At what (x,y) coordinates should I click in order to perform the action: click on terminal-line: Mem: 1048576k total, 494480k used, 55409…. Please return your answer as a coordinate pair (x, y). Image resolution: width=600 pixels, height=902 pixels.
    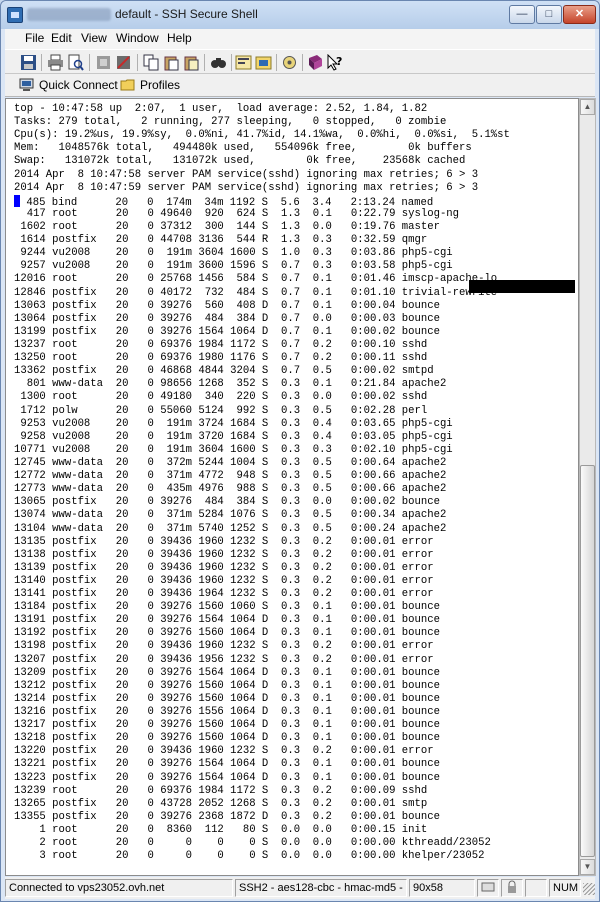
    Looking at the image, I should click on (243, 148).